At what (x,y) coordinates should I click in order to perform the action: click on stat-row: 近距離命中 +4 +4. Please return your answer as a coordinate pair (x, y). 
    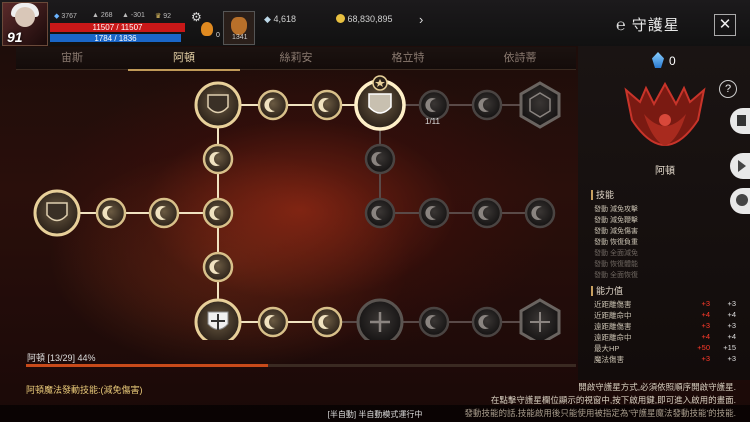
    Looking at the image, I should click on (667, 315).